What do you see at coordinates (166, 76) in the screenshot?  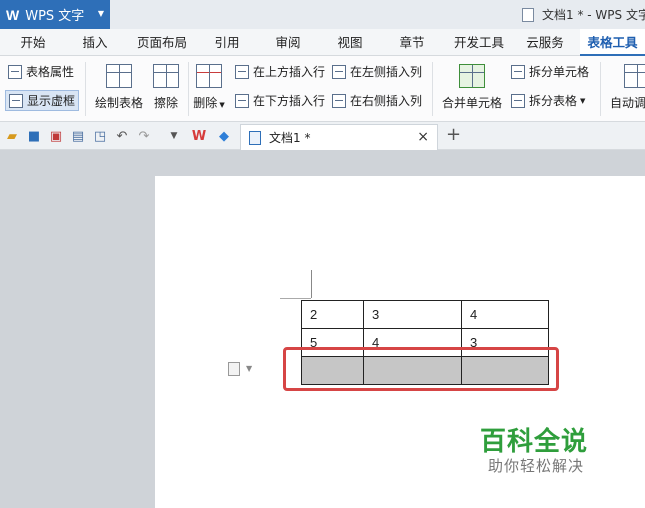 I see `eraser-icon` at bounding box center [166, 76].